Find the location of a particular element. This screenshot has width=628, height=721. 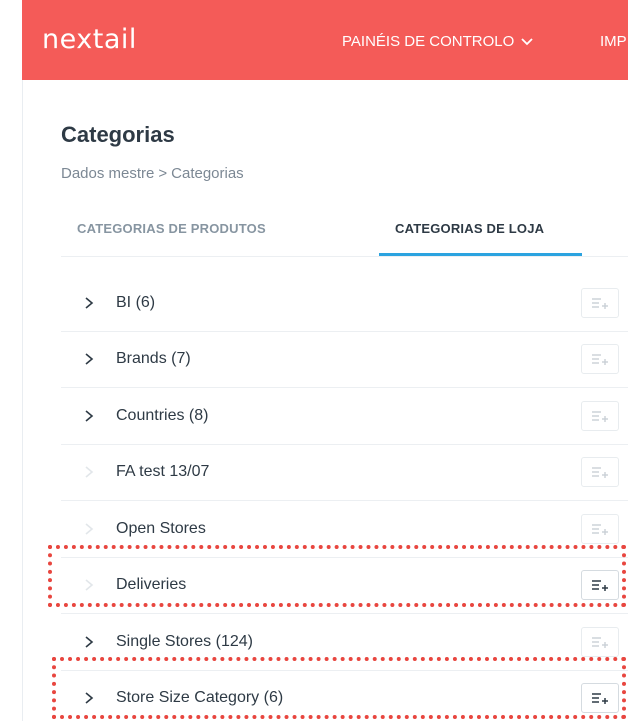

category-row-fa-test: FA test 13/07 is located at coordinates (344, 473).